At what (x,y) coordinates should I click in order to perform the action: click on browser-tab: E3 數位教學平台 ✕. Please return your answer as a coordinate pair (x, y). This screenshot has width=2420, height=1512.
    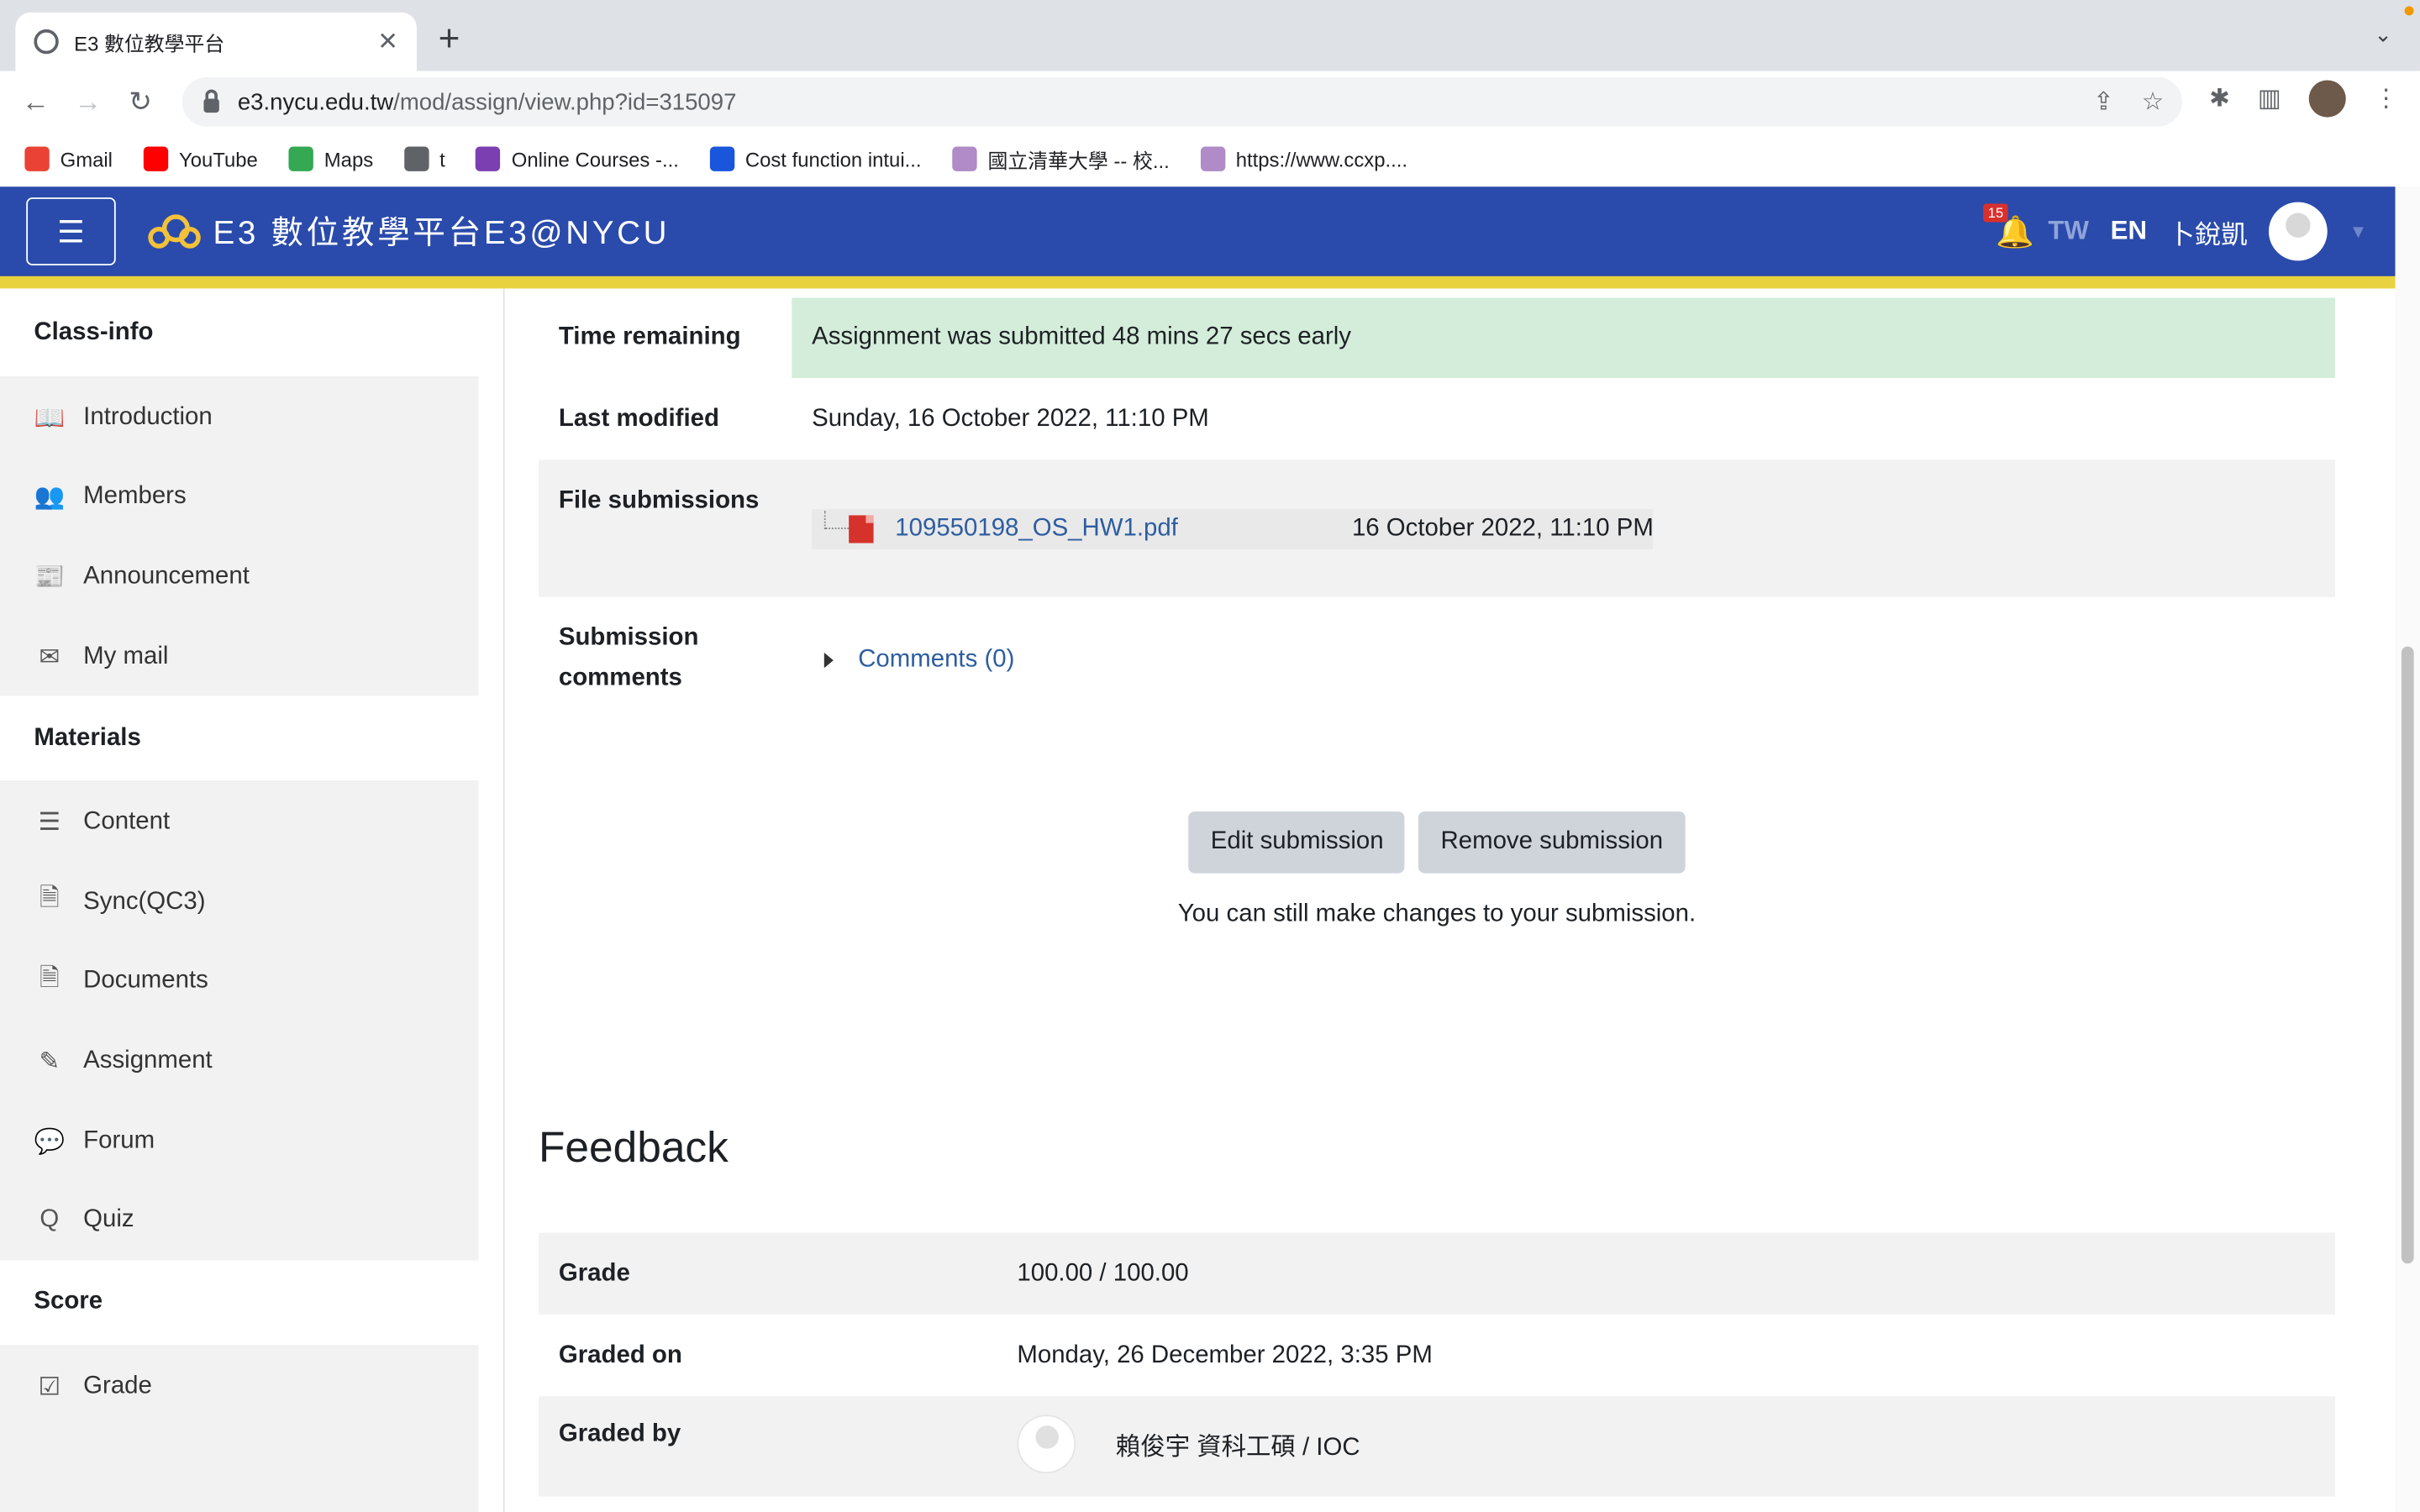
    Looking at the image, I should click on (216, 41).